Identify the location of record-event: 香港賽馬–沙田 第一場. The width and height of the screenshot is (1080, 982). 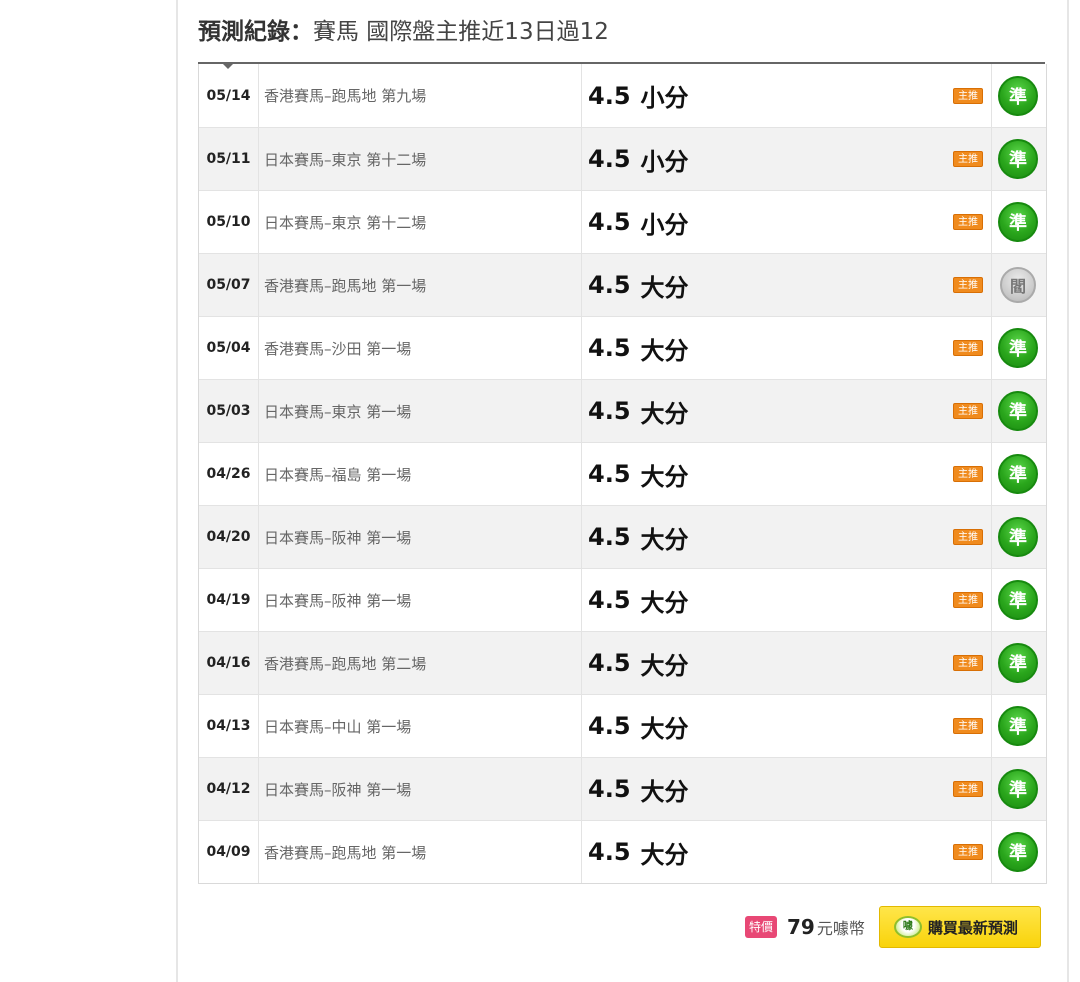
(420, 348).